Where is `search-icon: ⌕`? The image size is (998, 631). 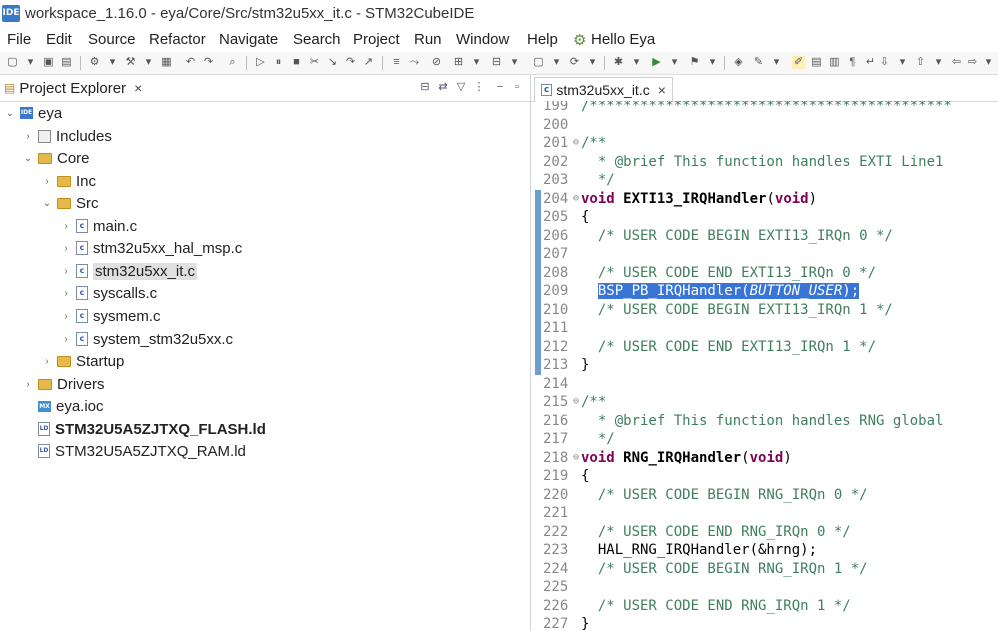
search-icon: ⌕ is located at coordinates (232, 62).